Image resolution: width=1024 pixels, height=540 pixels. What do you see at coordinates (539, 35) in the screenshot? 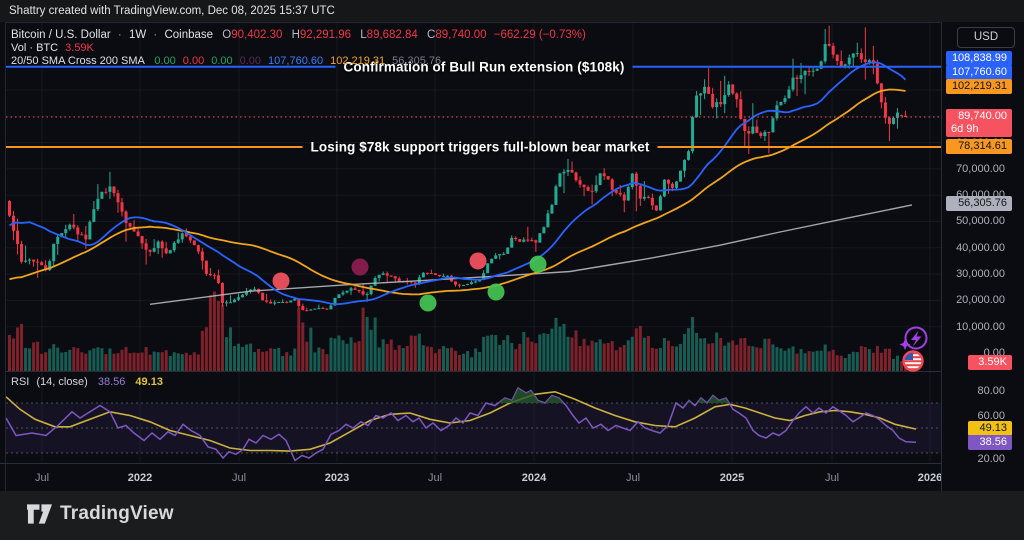
I see `change-value: −662.29 (−0.73%)` at bounding box center [539, 35].